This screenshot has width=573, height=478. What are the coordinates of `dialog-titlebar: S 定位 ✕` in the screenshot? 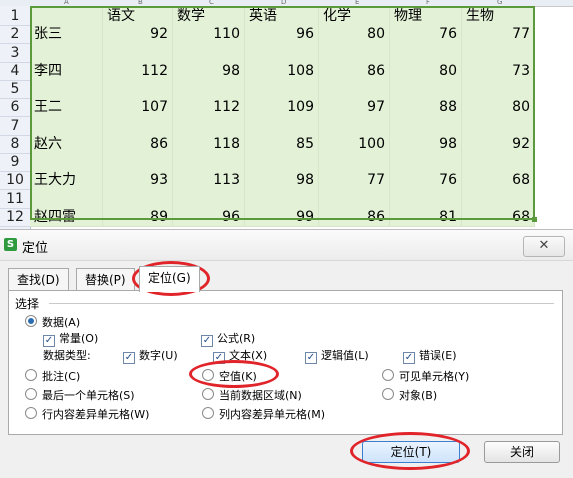 It's located at (286, 245).